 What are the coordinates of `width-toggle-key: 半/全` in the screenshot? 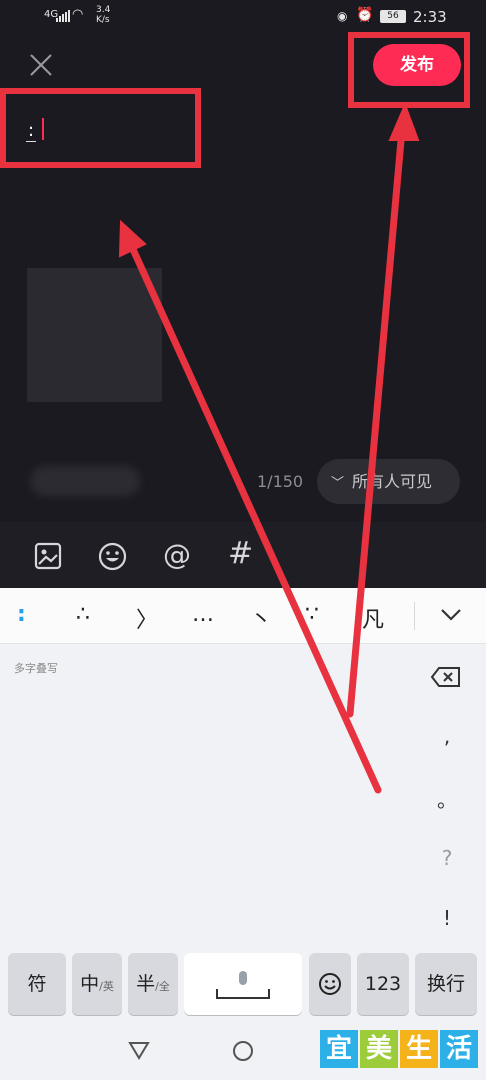 It's located at (153, 984).